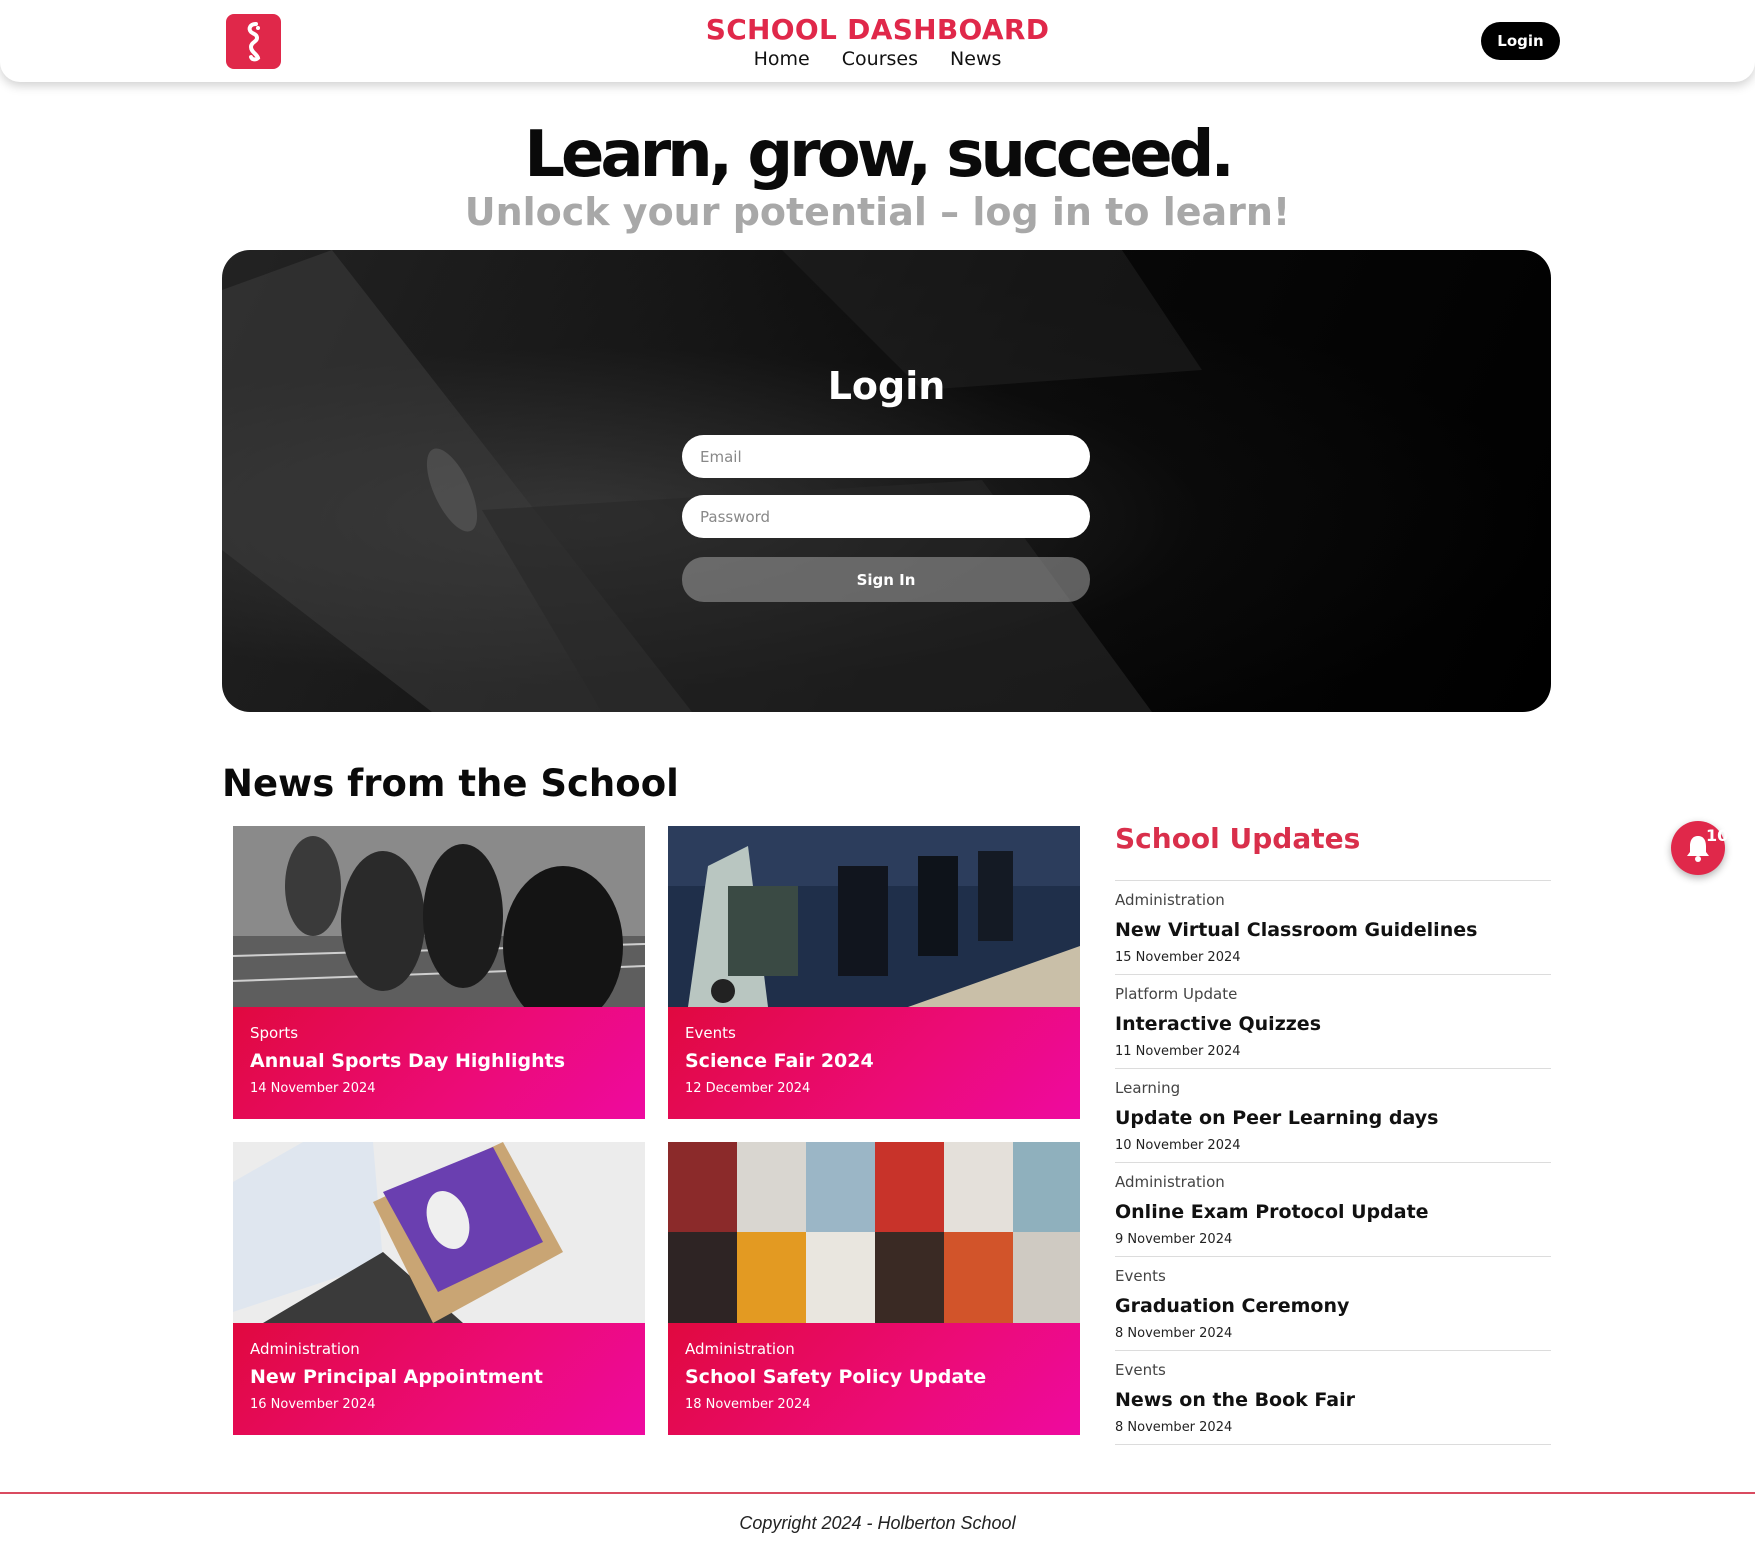 This screenshot has width=1755, height=1551. I want to click on update-title: New Virtual Classroom Guidelines, so click(1333, 930).